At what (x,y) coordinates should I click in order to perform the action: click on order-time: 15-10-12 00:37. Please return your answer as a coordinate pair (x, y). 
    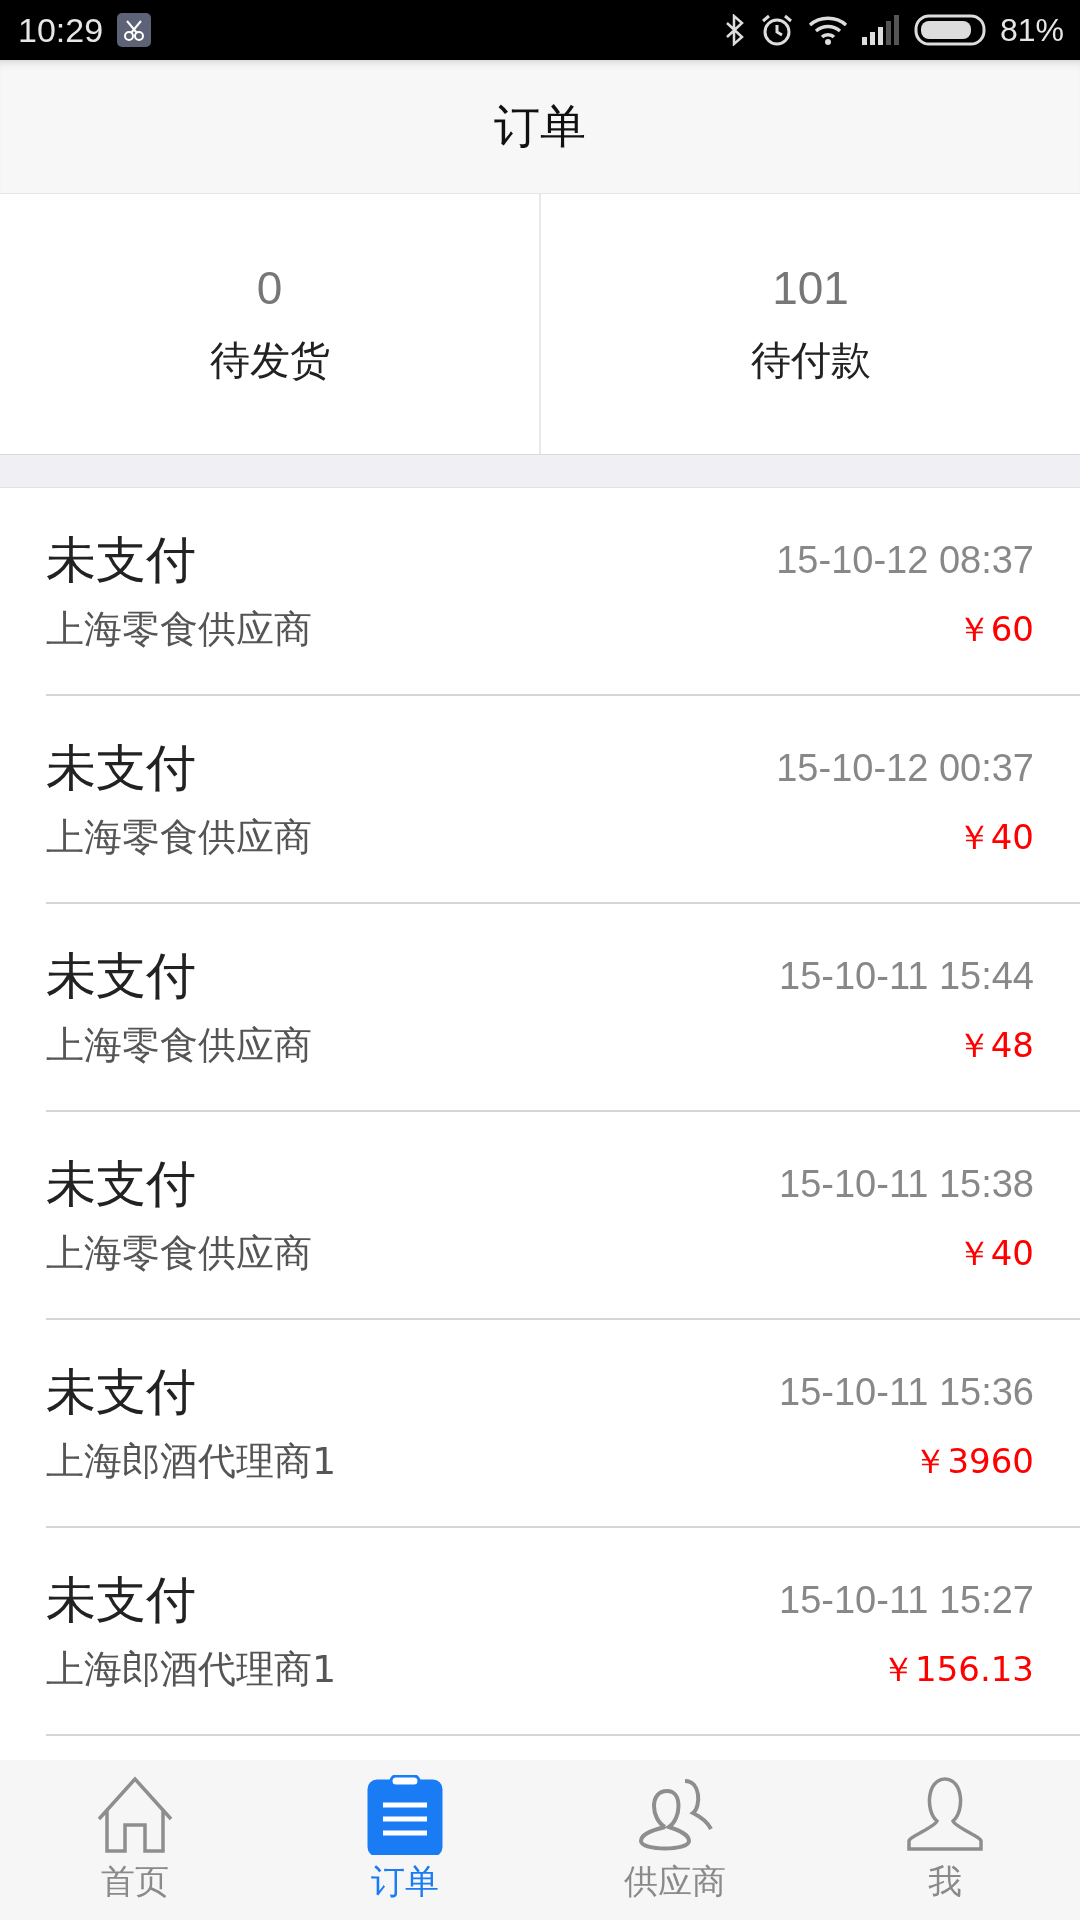
    Looking at the image, I should click on (905, 768).